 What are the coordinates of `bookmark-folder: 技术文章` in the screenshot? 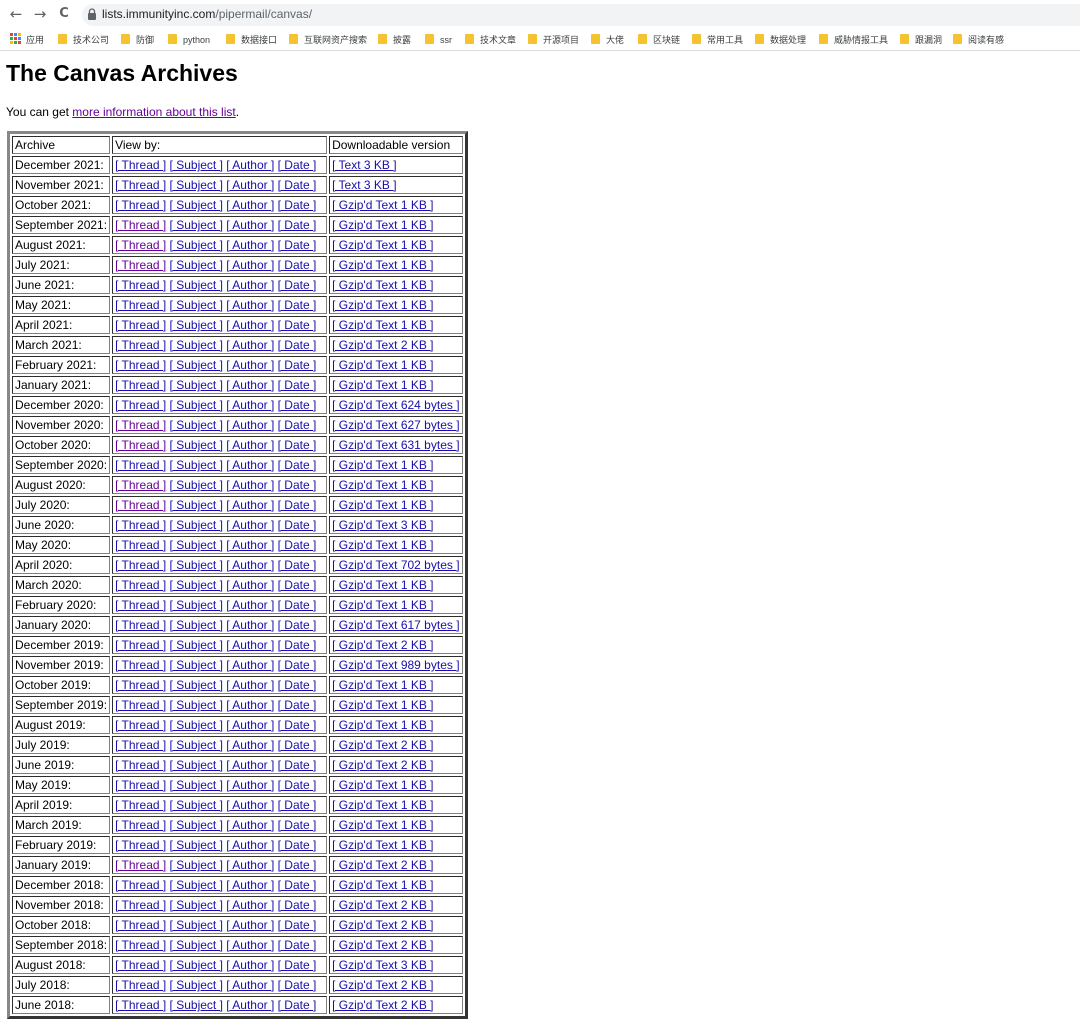 It's located at (490, 40).